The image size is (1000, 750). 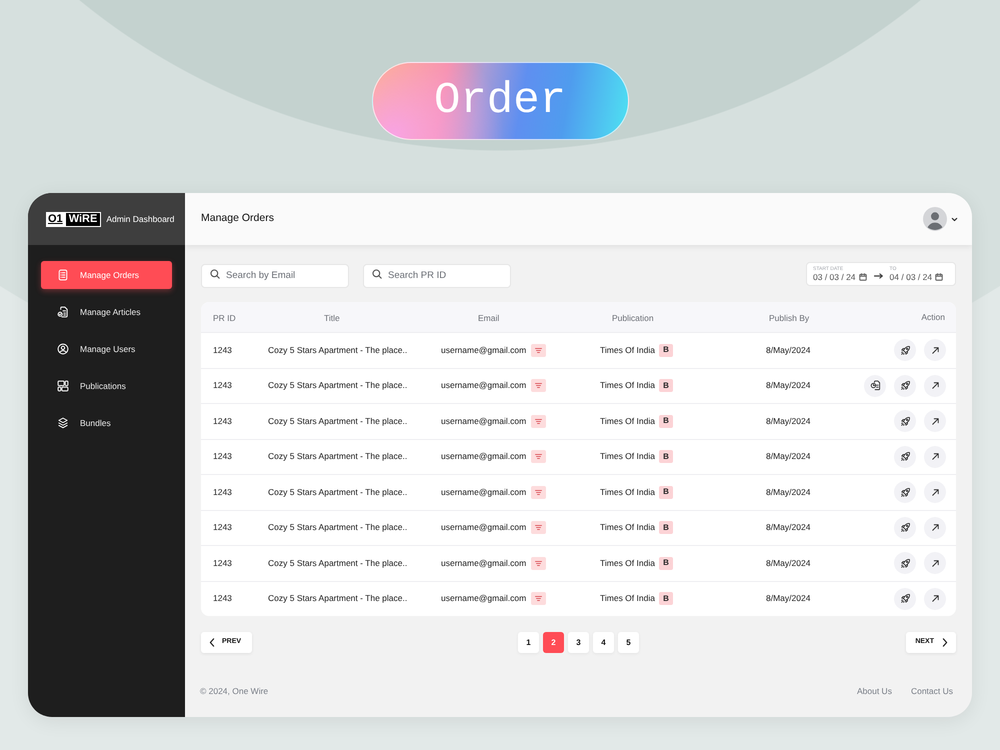 What do you see at coordinates (212, 642) in the screenshot?
I see `chevron-left-icon` at bounding box center [212, 642].